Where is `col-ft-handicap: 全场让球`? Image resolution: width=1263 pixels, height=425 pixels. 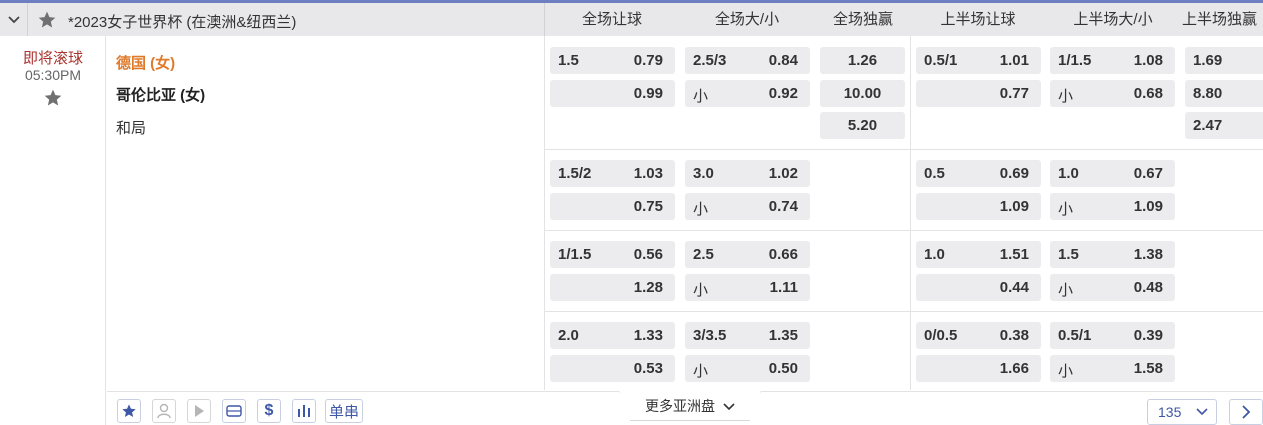
col-ft-handicap: 全场让球 is located at coordinates (611, 19).